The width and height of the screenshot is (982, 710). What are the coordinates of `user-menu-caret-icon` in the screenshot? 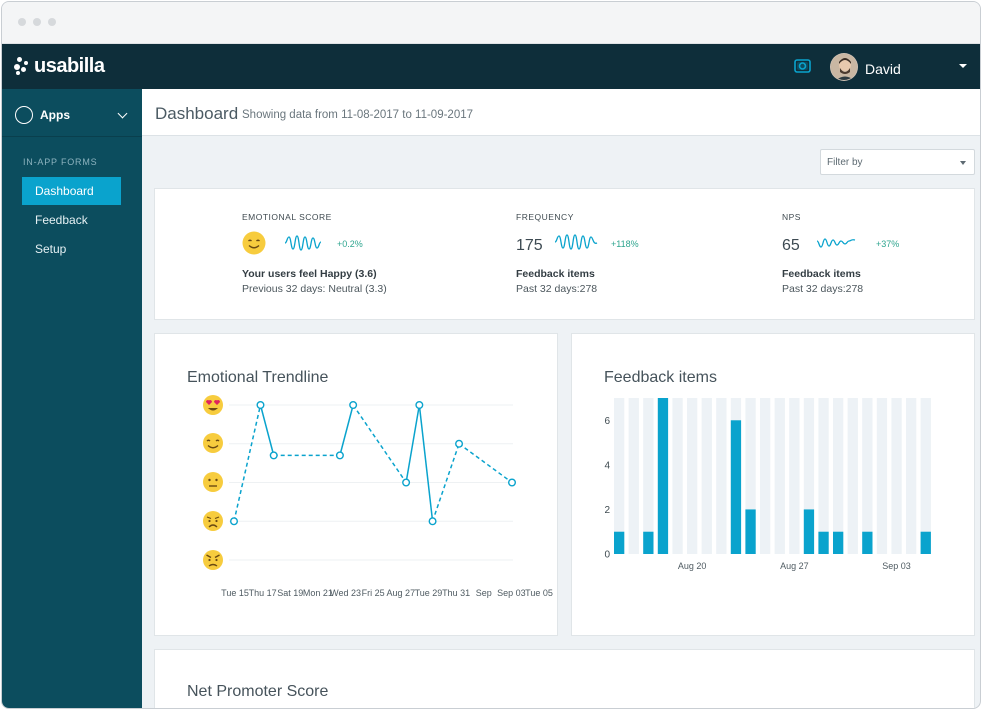 It's located at (963, 66).